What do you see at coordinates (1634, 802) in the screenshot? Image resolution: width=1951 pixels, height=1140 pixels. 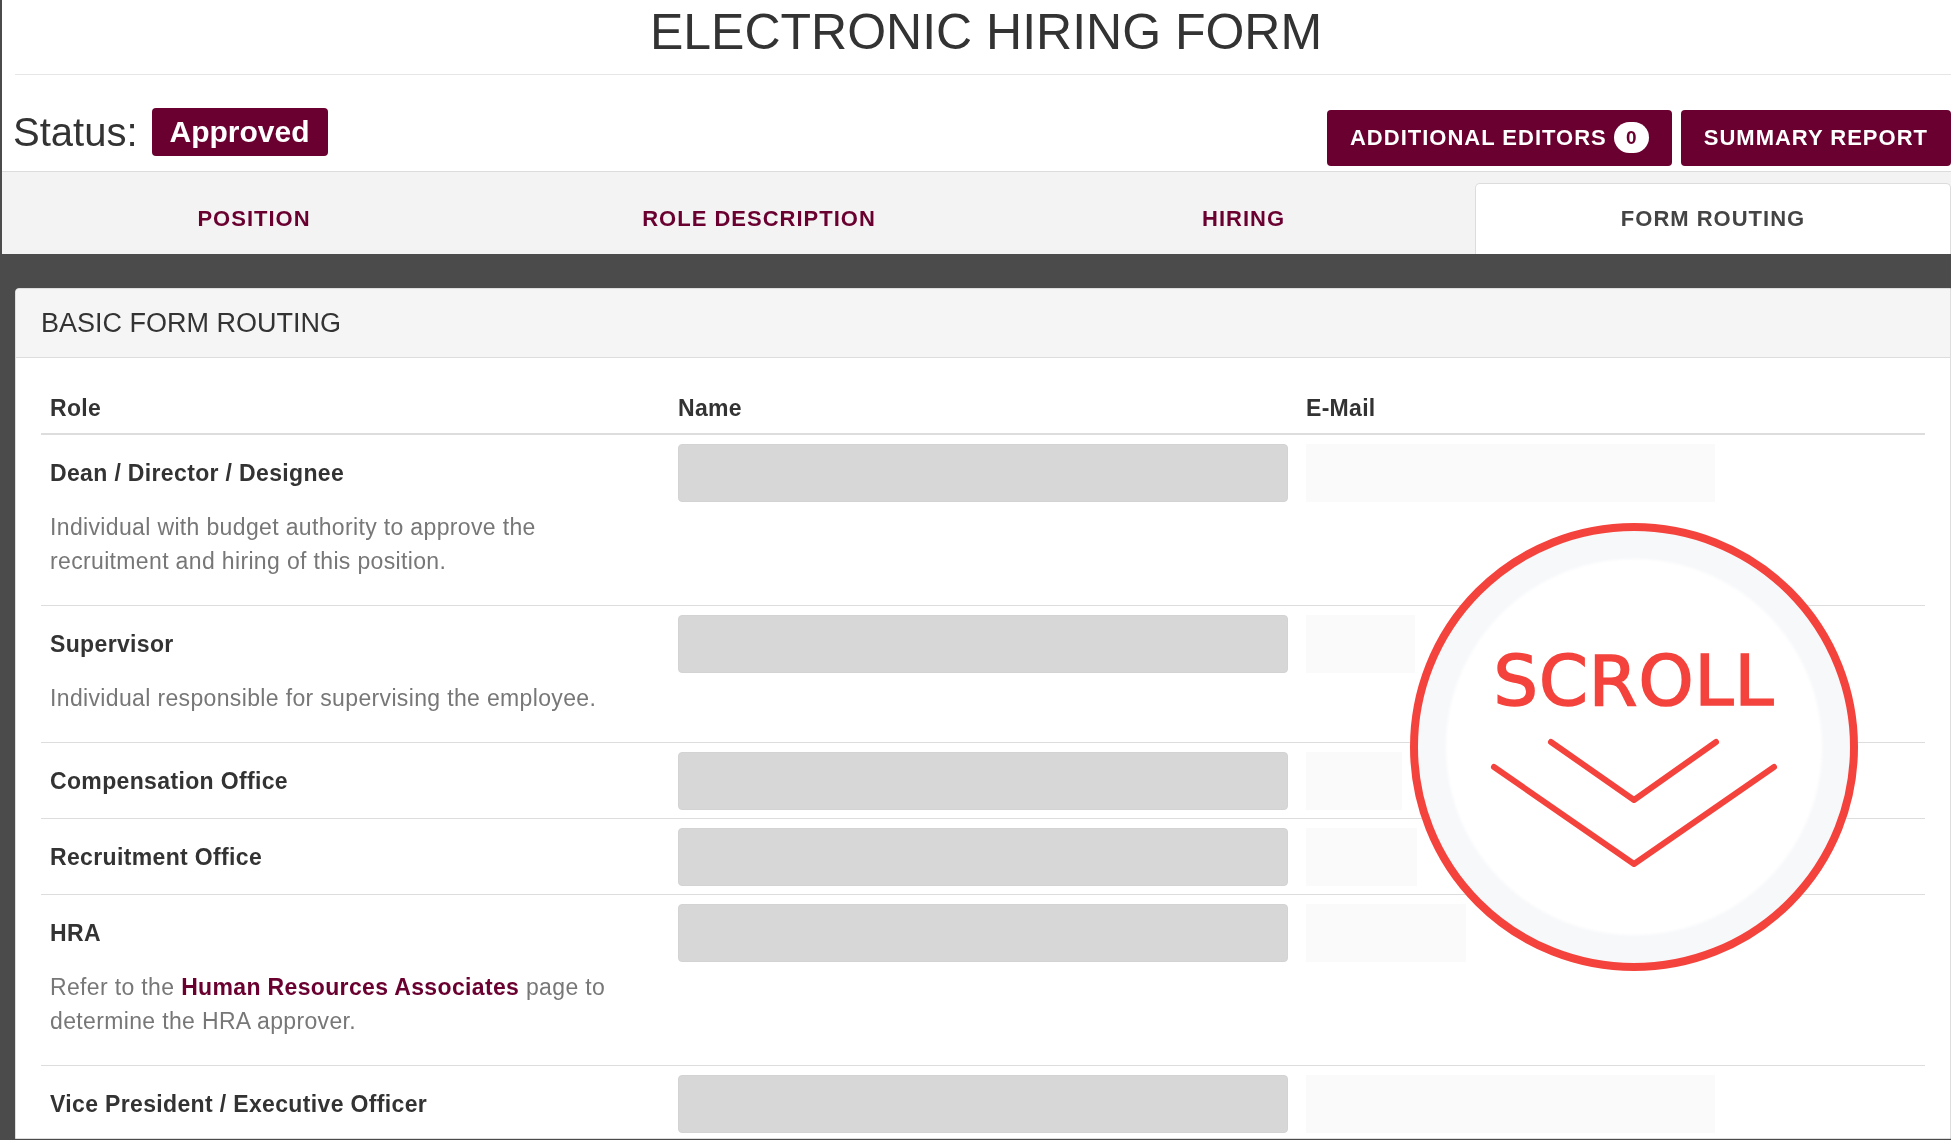 I see `double-chevron-icon` at bounding box center [1634, 802].